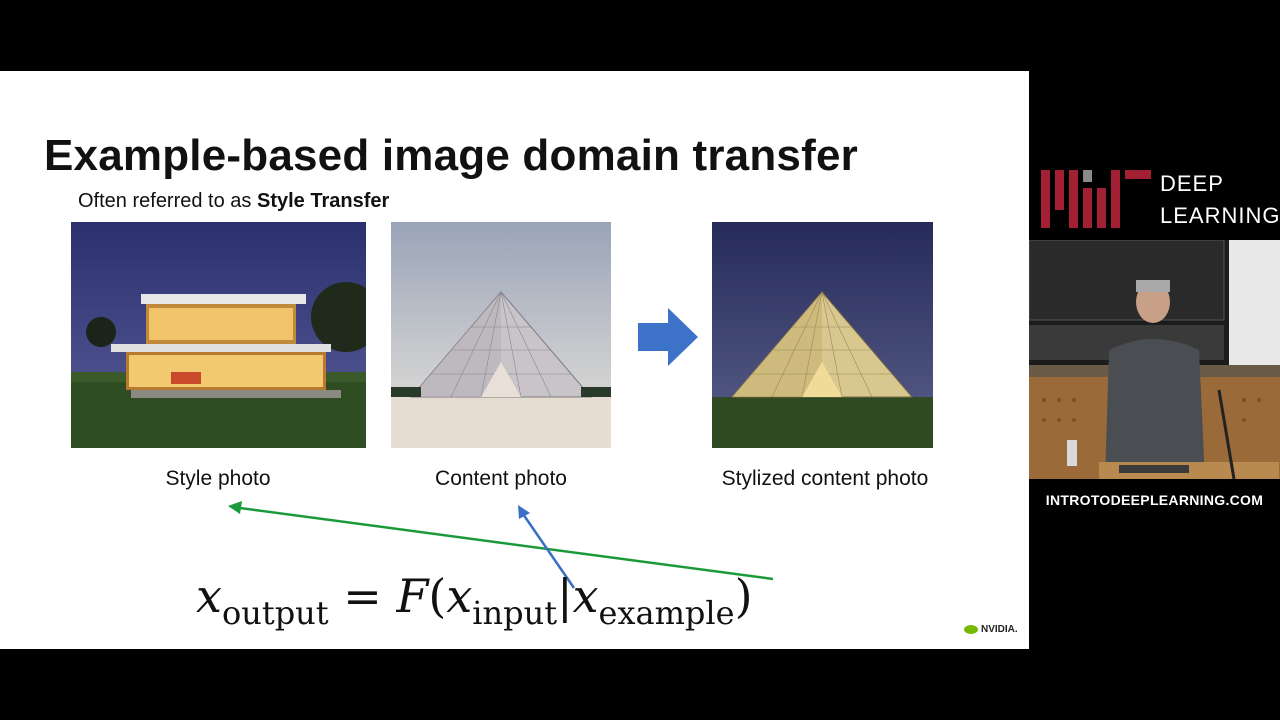 This screenshot has height=720, width=1280. I want to click on eq-input-sub: input, so click(515, 613).